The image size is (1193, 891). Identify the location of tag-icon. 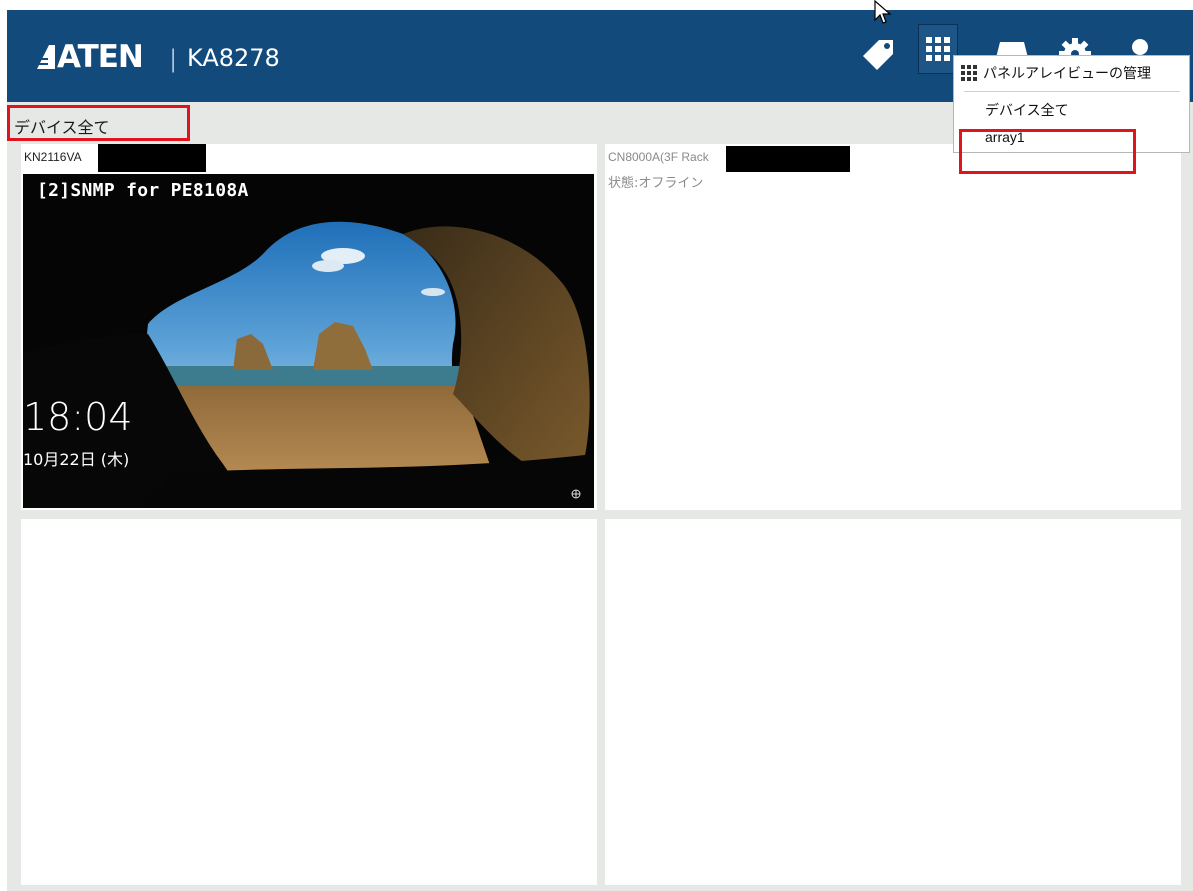
(879, 54).